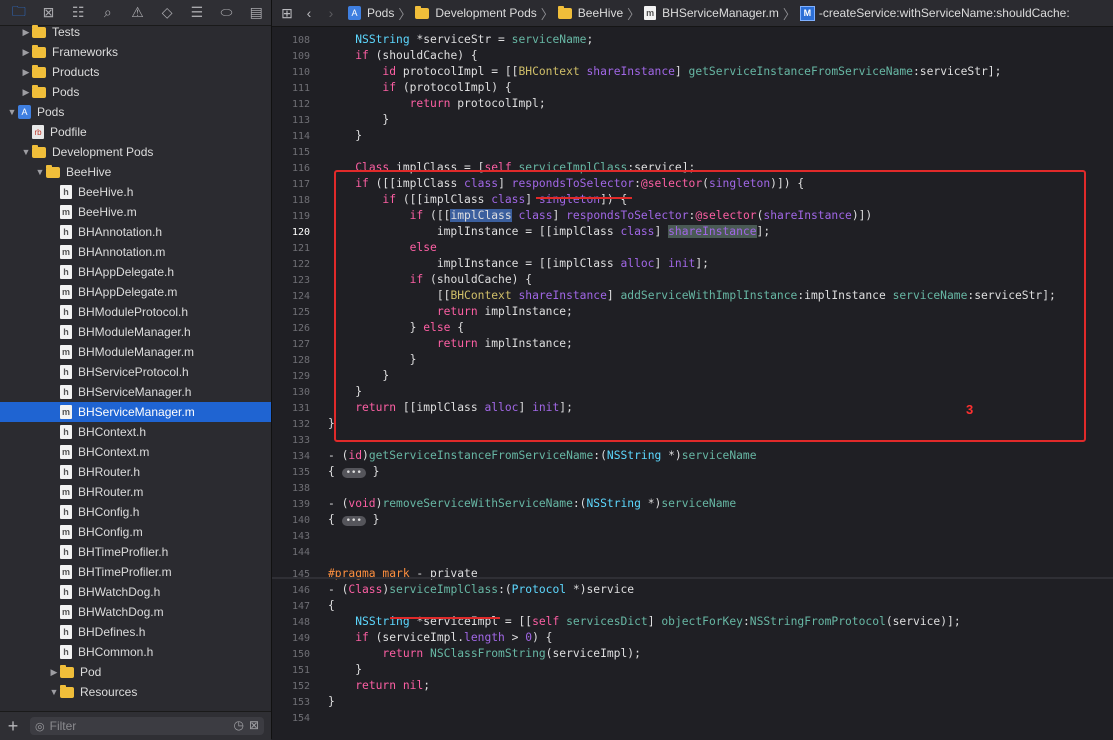  I want to click on file-tree-row: h BeeHive.h, so click(135, 192).